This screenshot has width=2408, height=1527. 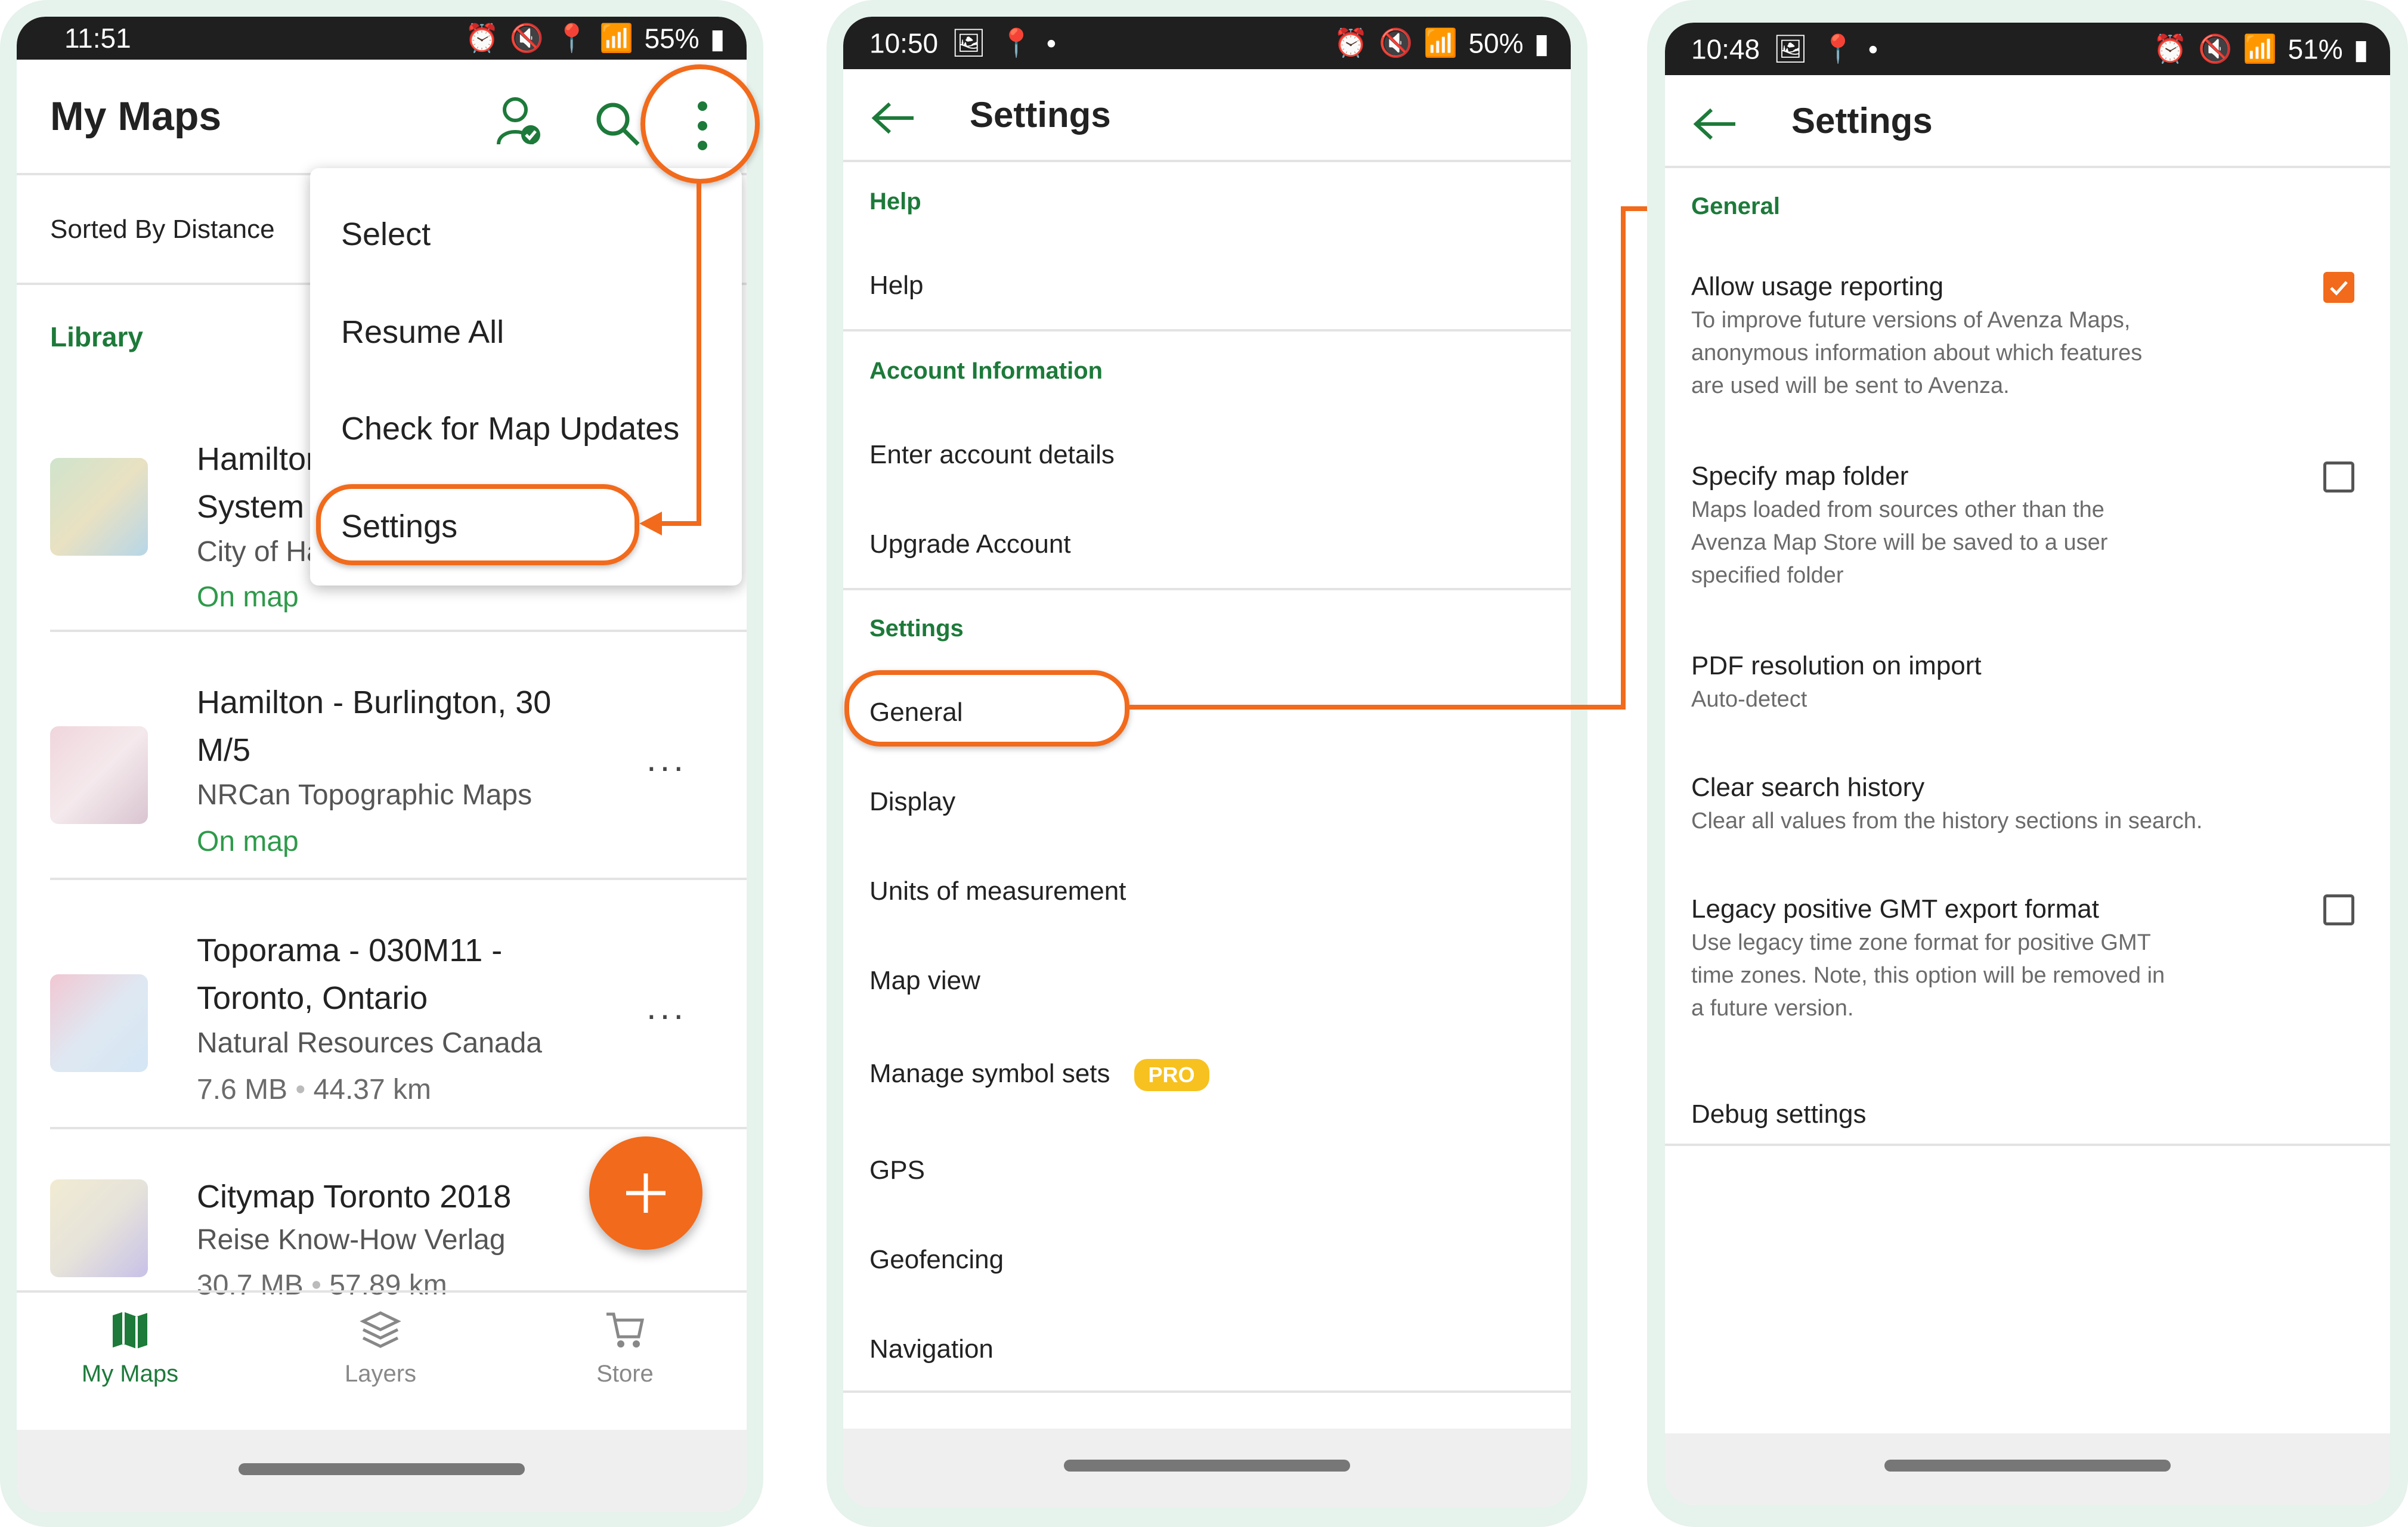 I want to click on page-title: My Maps, so click(x=136, y=116).